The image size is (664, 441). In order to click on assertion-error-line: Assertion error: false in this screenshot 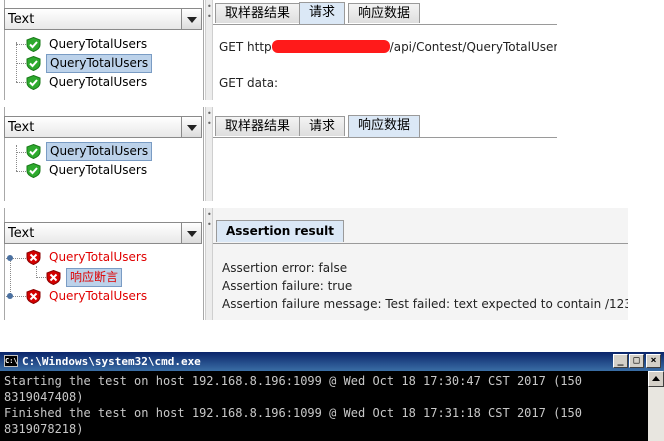, I will do `click(285, 268)`.